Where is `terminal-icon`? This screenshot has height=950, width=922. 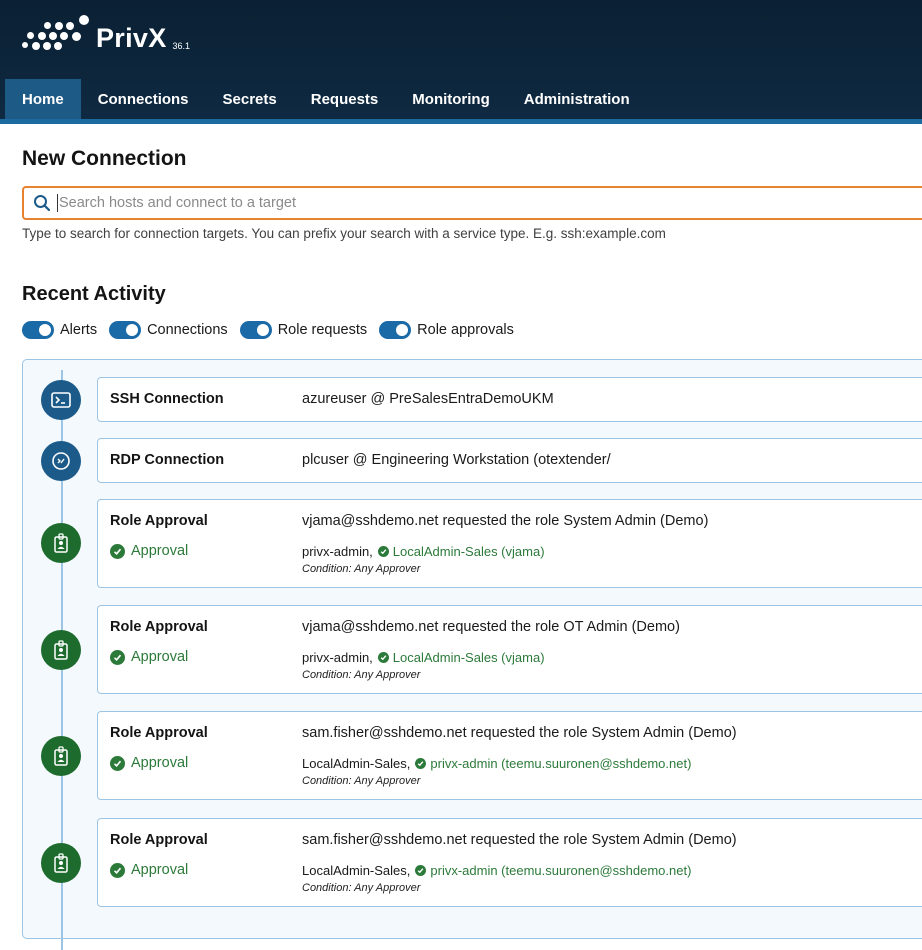 terminal-icon is located at coordinates (61, 400).